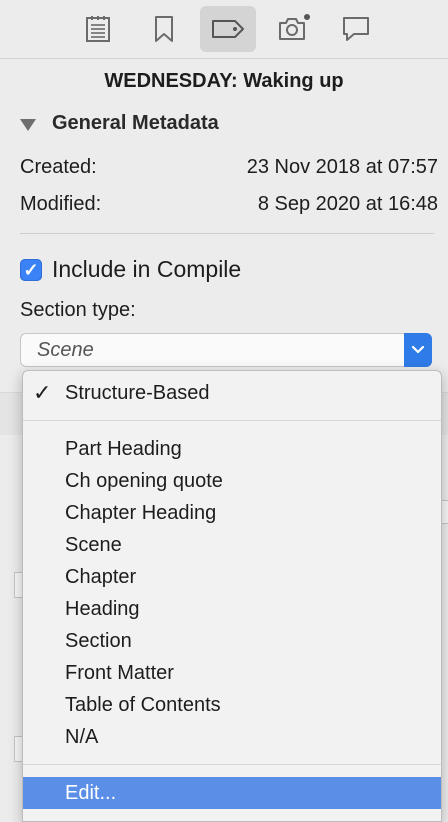 This screenshot has width=448, height=822. I want to click on metadata-tag-icon, so click(228, 29).